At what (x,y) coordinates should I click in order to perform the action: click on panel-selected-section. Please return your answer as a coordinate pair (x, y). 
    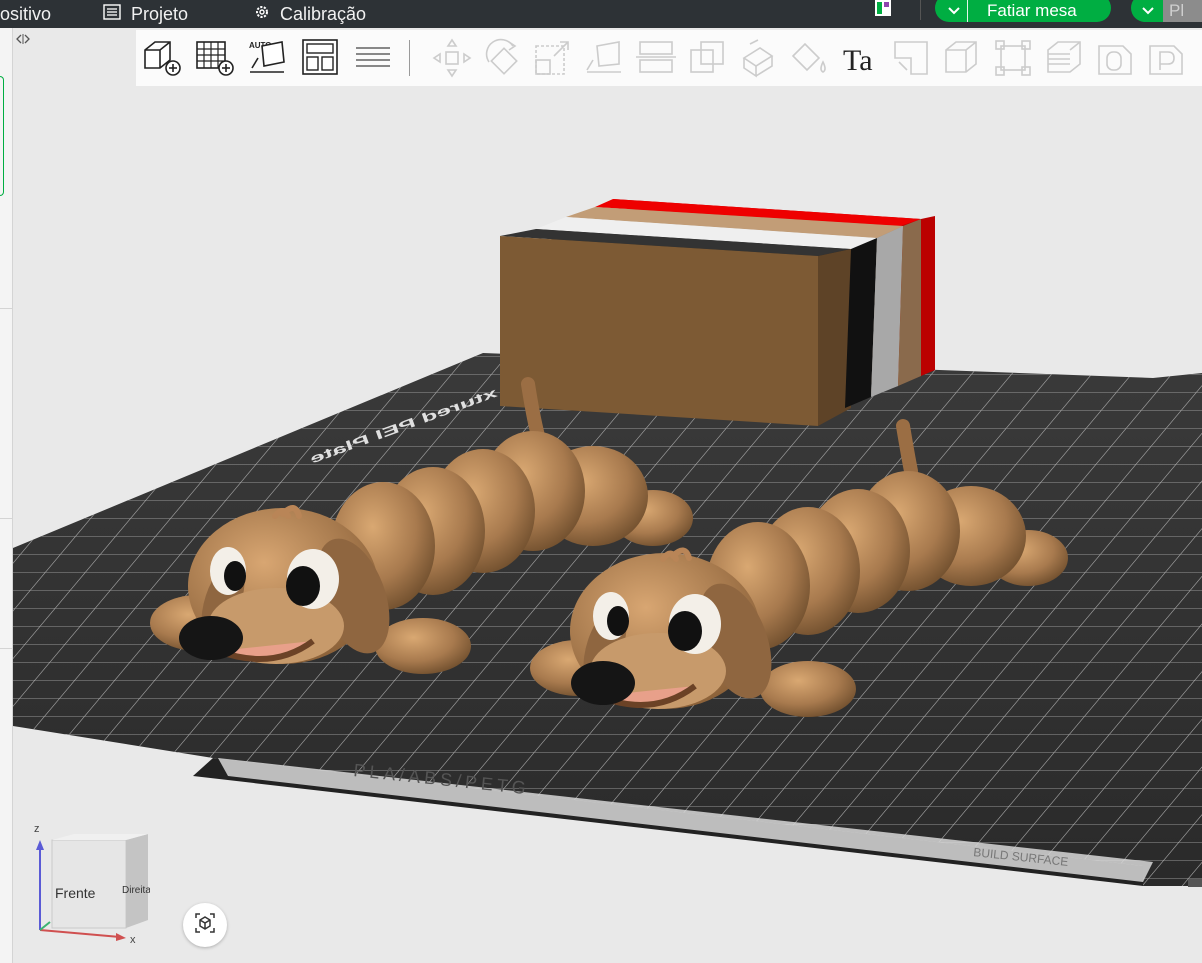
    Looking at the image, I should click on (2, 136).